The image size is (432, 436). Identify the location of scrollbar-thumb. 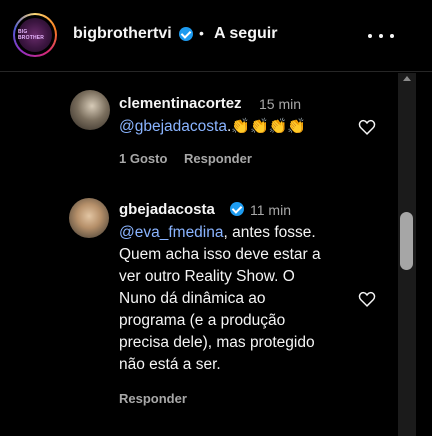
(406, 241).